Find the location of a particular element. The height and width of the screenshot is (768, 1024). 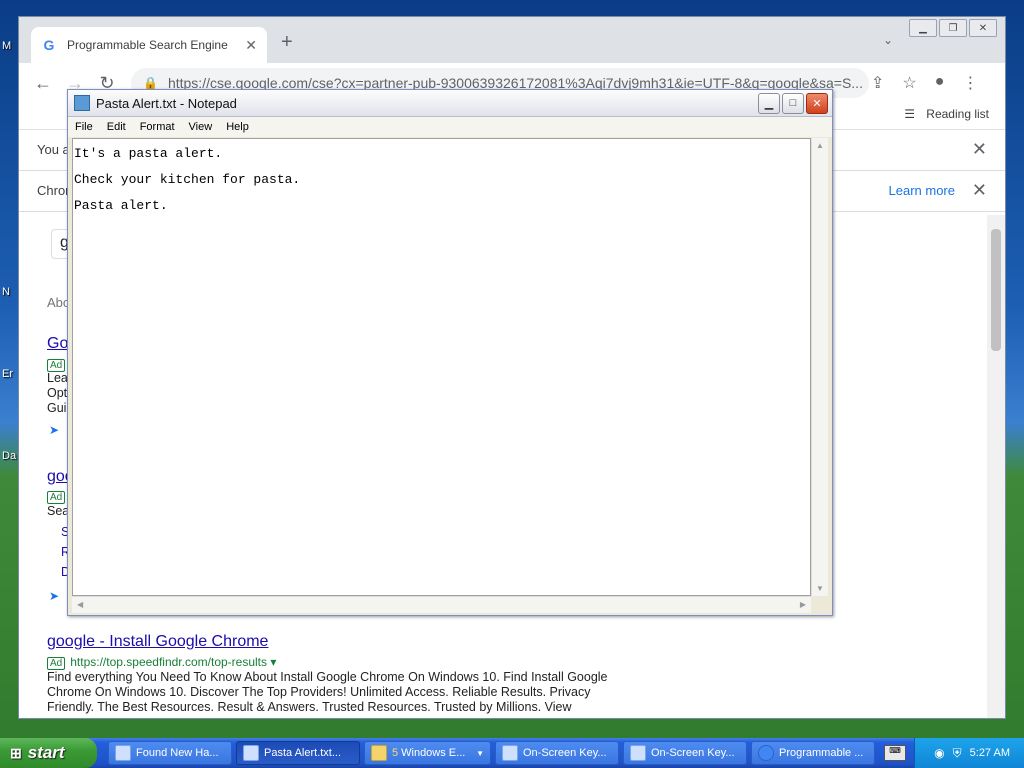

restore-icon: ❐ is located at coordinates (953, 28).